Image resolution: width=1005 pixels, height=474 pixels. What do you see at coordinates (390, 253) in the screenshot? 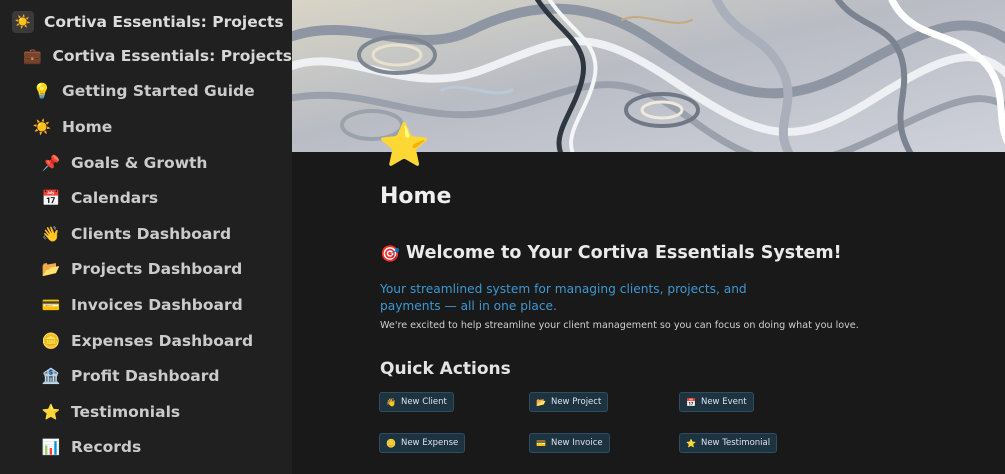
I see `target-icon: 🎯` at bounding box center [390, 253].